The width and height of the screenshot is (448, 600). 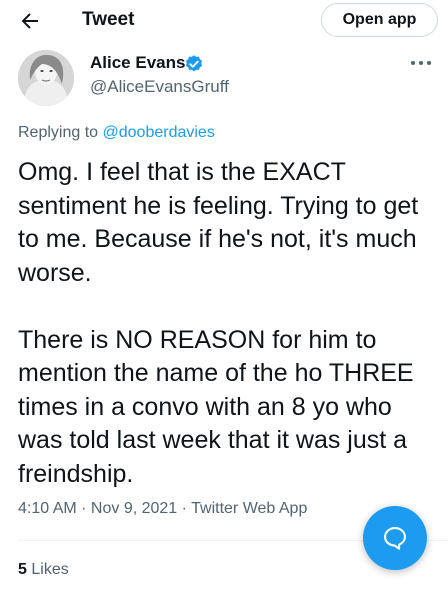 I want to click on likes-stat: 5 Likes, so click(x=43, y=570).